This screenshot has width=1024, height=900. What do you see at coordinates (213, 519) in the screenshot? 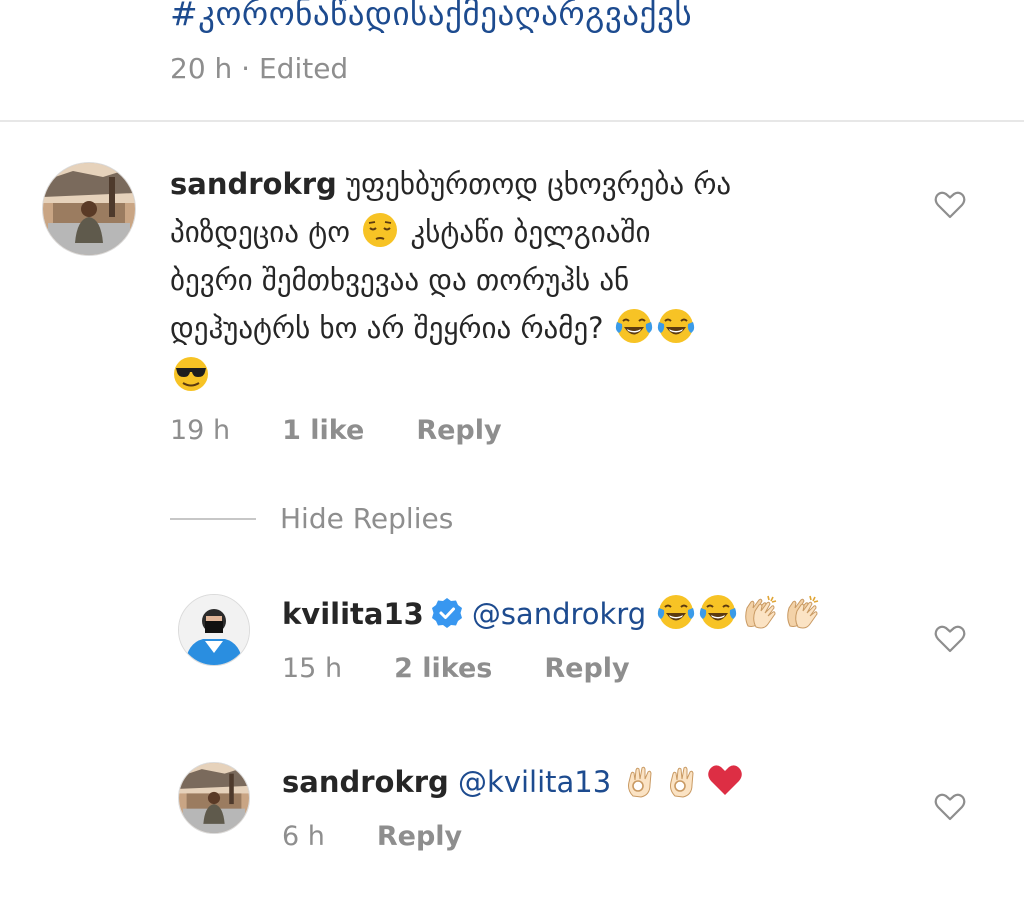
I see `hide-replies-line` at bounding box center [213, 519].